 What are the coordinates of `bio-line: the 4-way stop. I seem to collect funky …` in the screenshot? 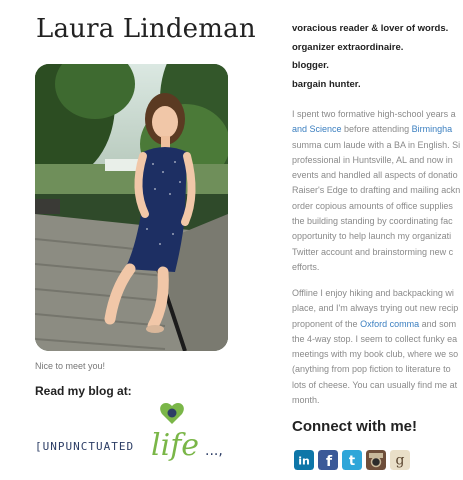 It's located at (375, 338).